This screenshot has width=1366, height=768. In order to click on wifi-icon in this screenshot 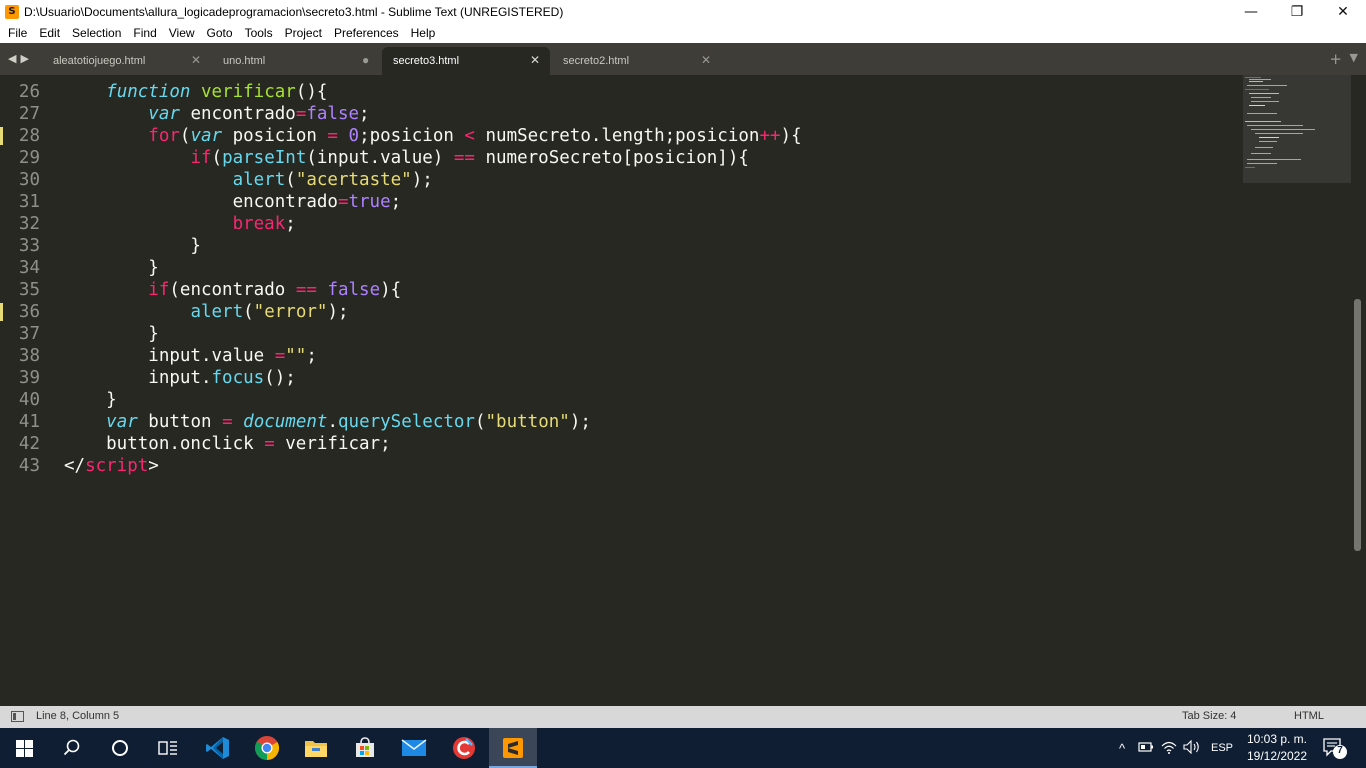, I will do `click(1169, 748)`.